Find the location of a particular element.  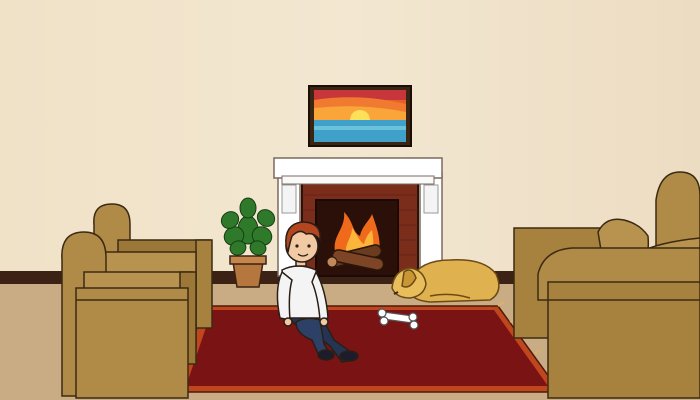

rug is located at coordinates (368, 347).